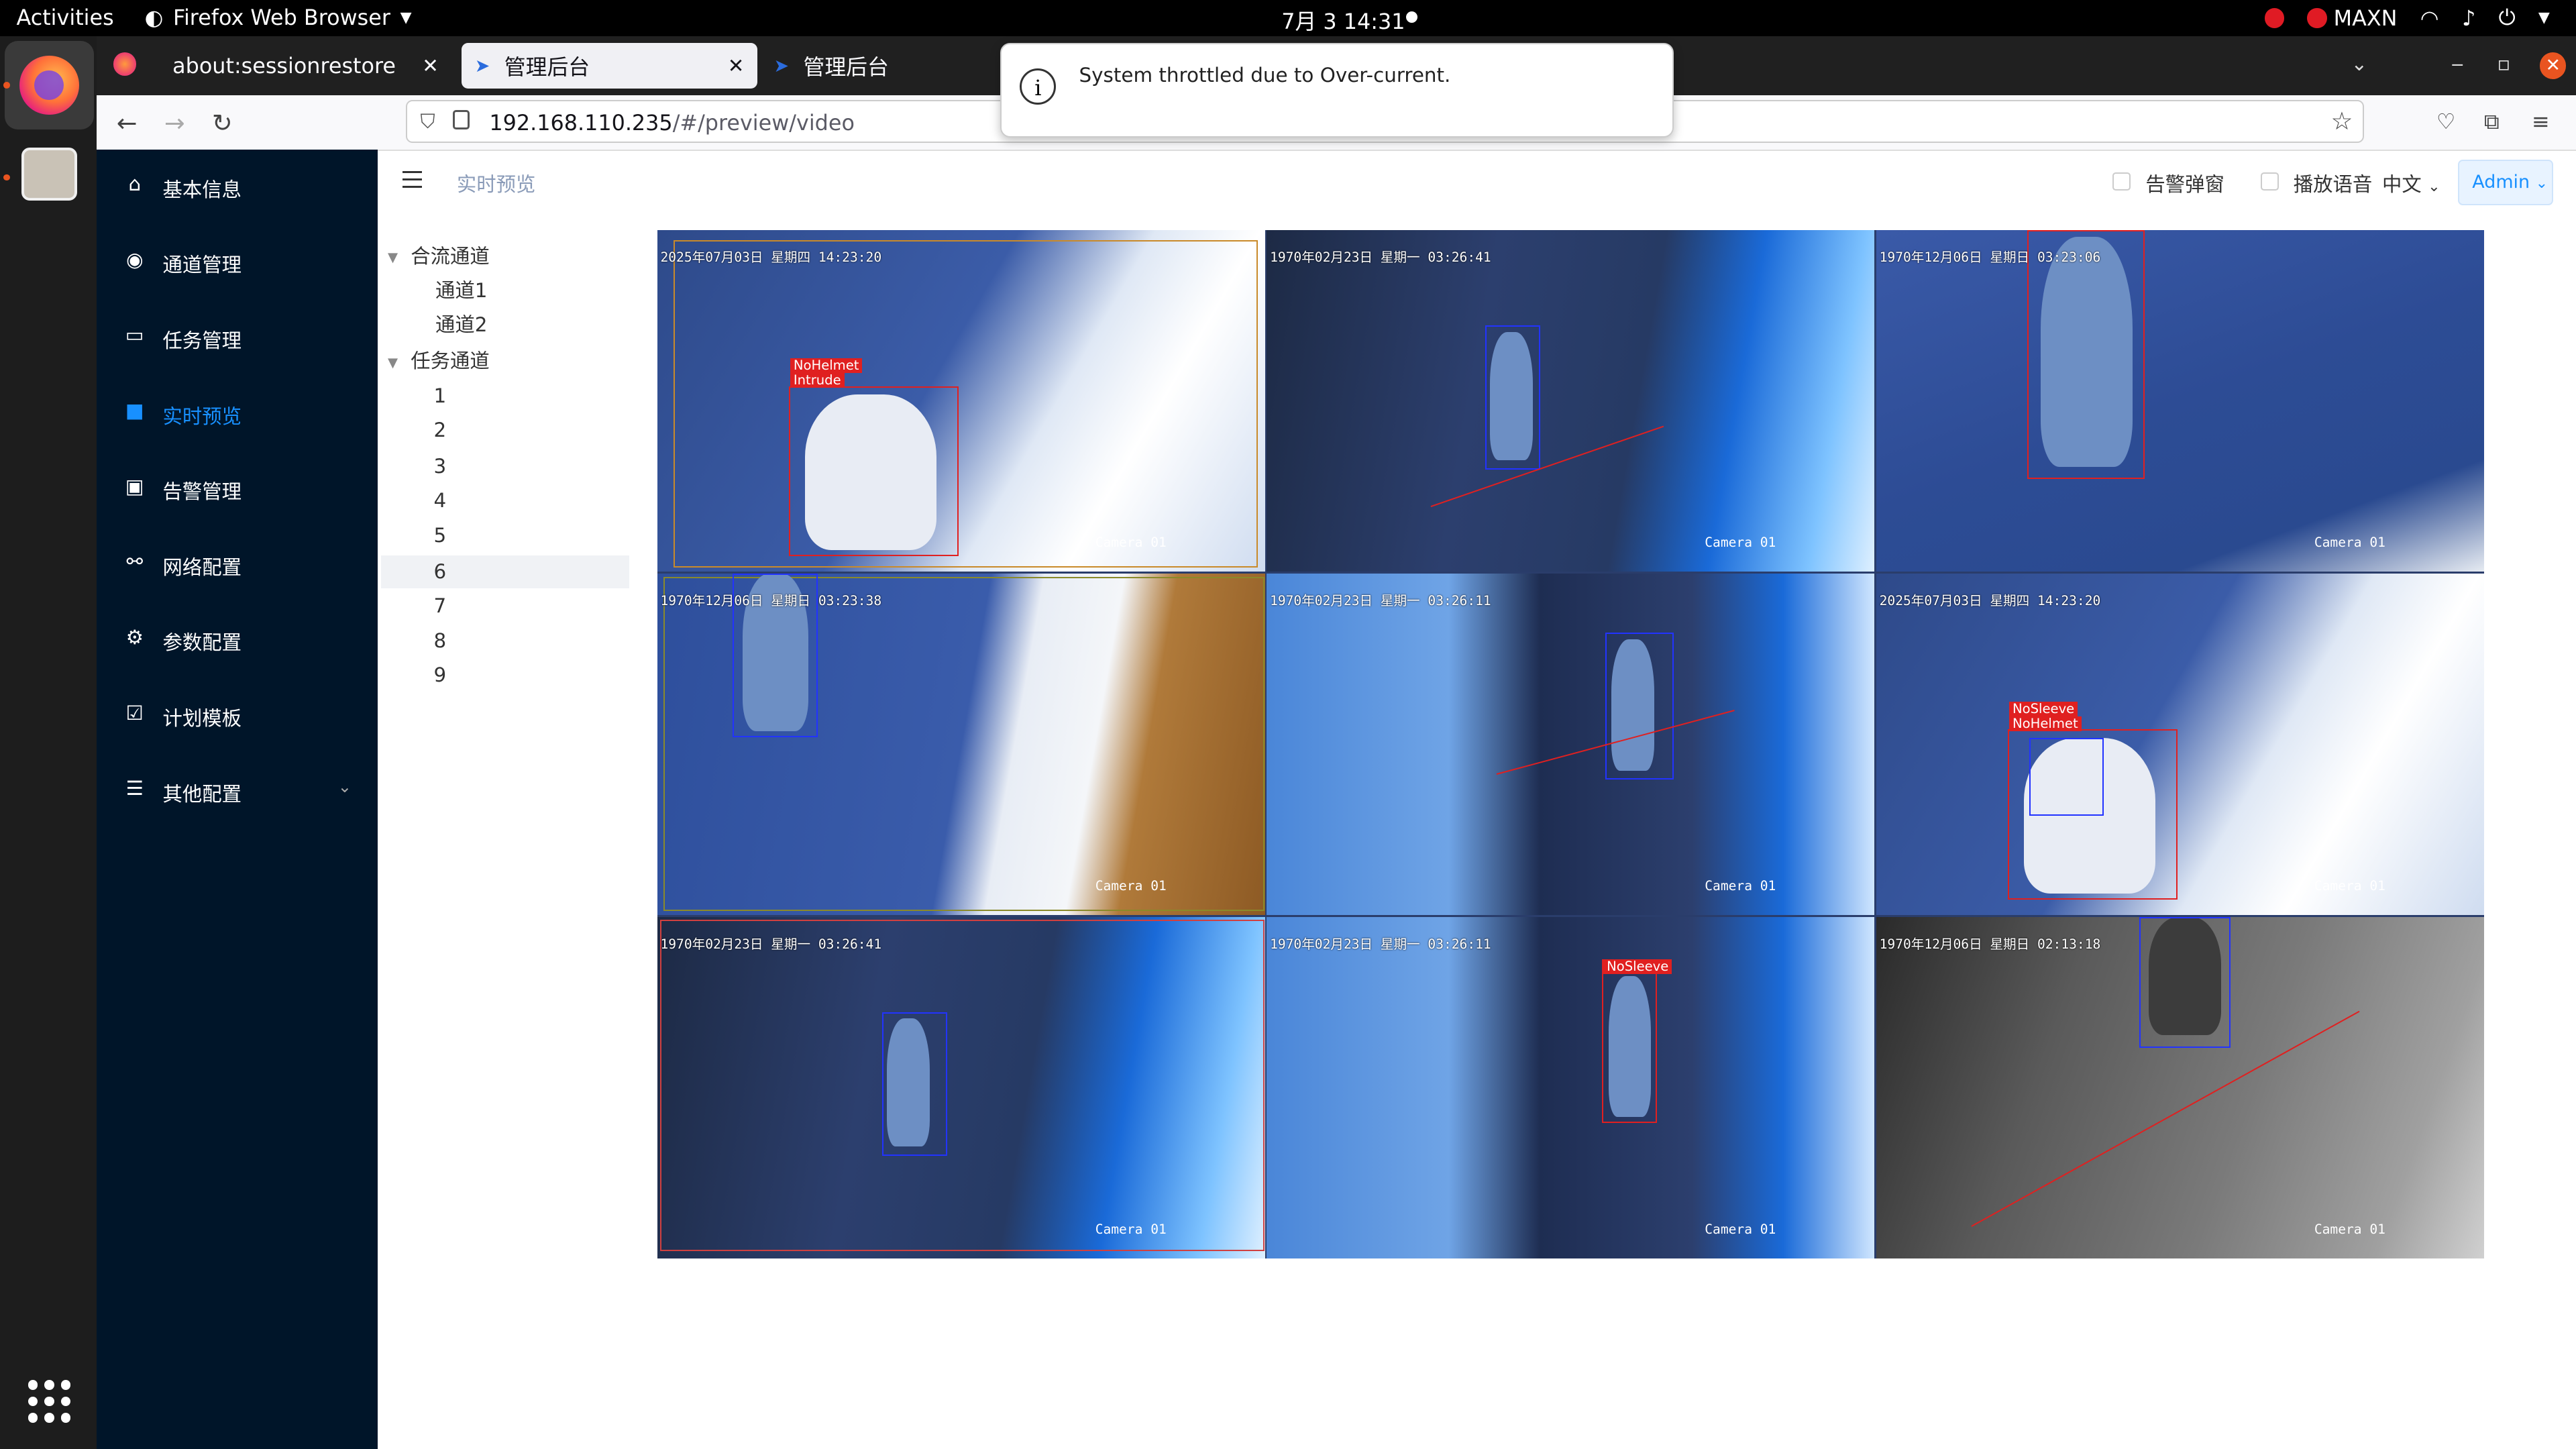  What do you see at coordinates (2341, 121) in the screenshot?
I see `bookmark-star-icon: ☆` at bounding box center [2341, 121].